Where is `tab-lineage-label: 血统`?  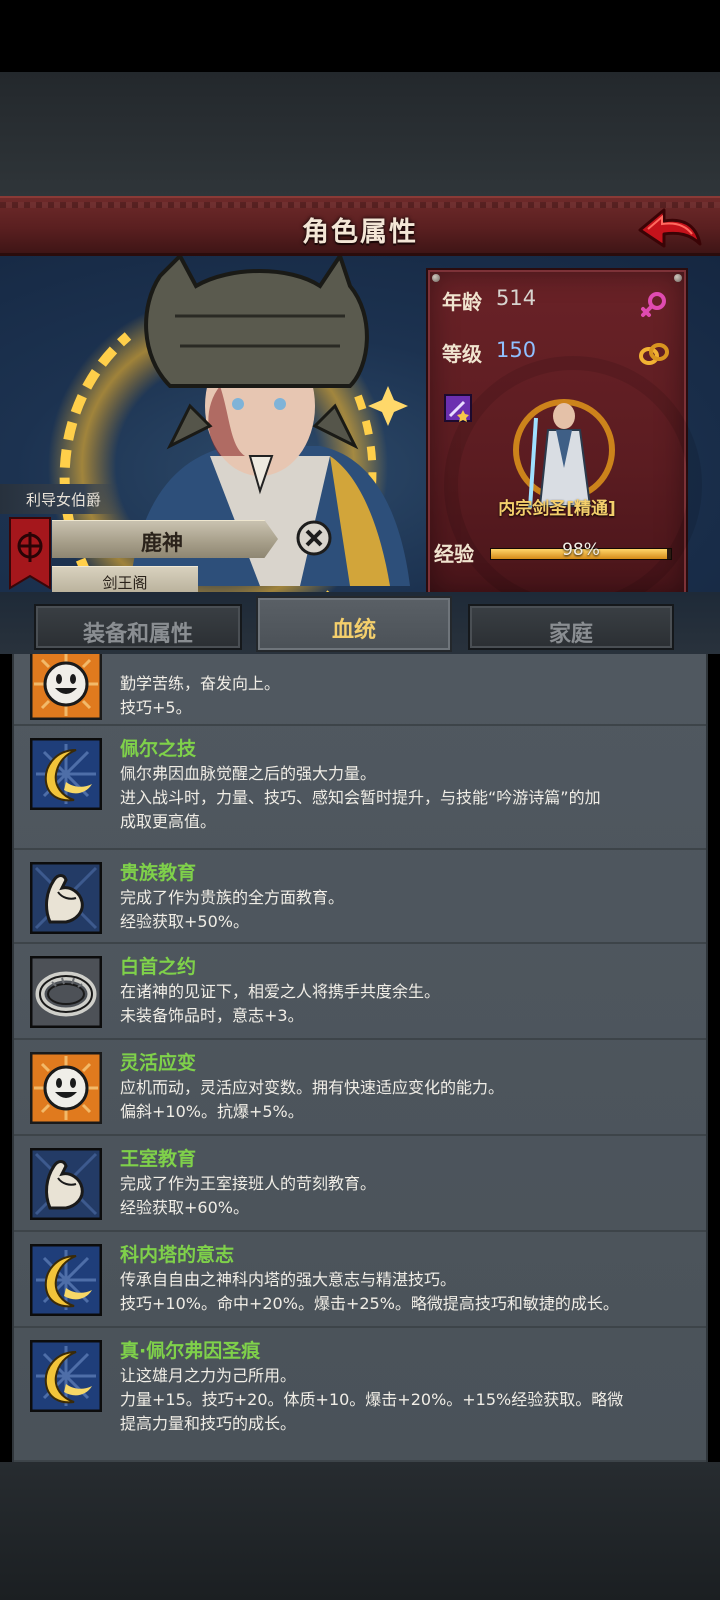 tab-lineage-label: 血统 is located at coordinates (353, 630).